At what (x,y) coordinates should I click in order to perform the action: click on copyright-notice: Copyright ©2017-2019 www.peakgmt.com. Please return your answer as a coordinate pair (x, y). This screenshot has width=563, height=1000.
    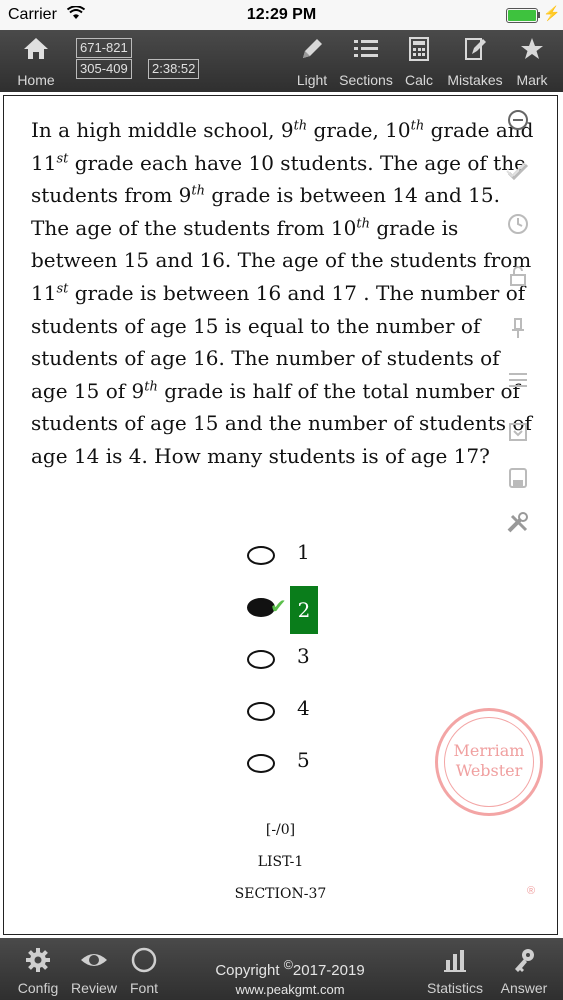
    Looking at the image, I should click on (290, 977).